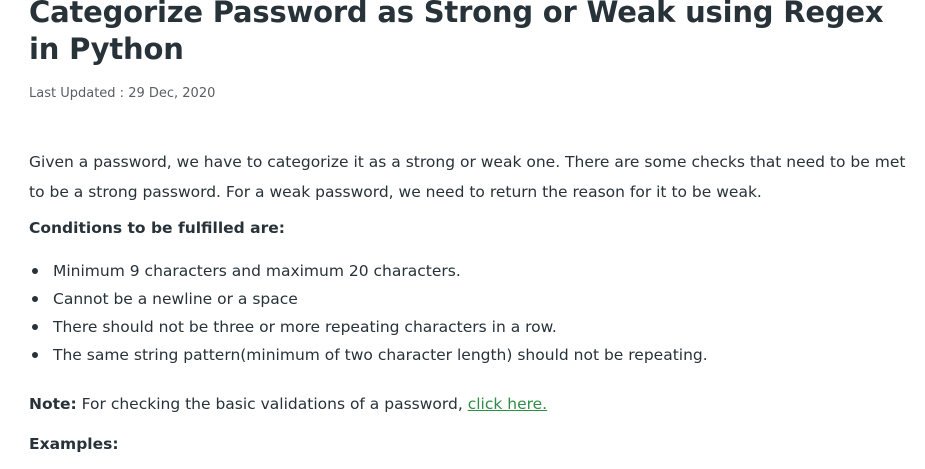 The width and height of the screenshot is (925, 469). Describe the element at coordinates (175, 299) in the screenshot. I see `list-item-text: Cannot be a newline or a space` at that location.